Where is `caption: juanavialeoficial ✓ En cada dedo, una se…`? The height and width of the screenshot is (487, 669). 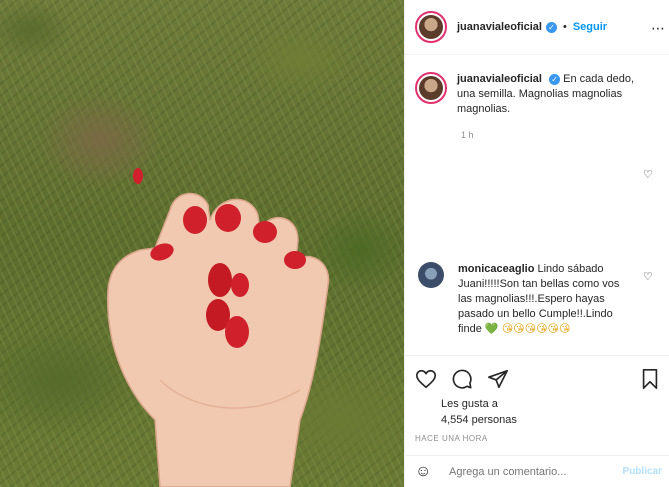
caption: juanavialeoficial ✓ En cada dedo, una se… is located at coordinates (537, 94).